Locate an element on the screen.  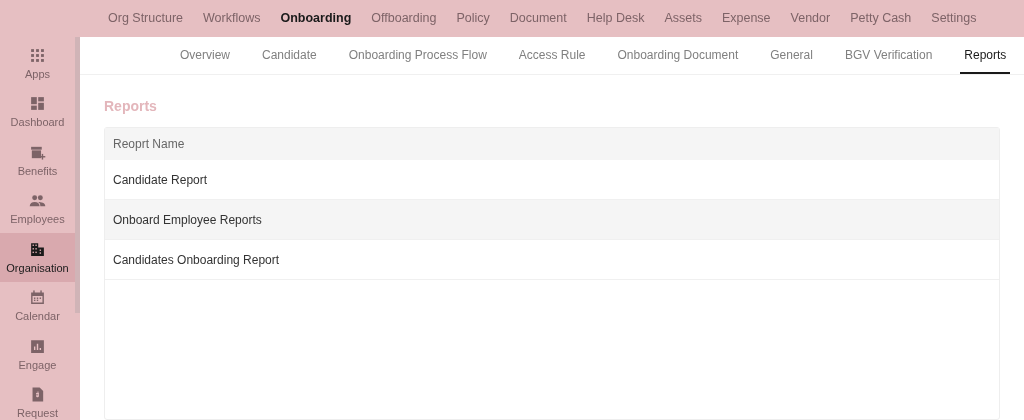
bar-chart-icon is located at coordinates (37, 346).